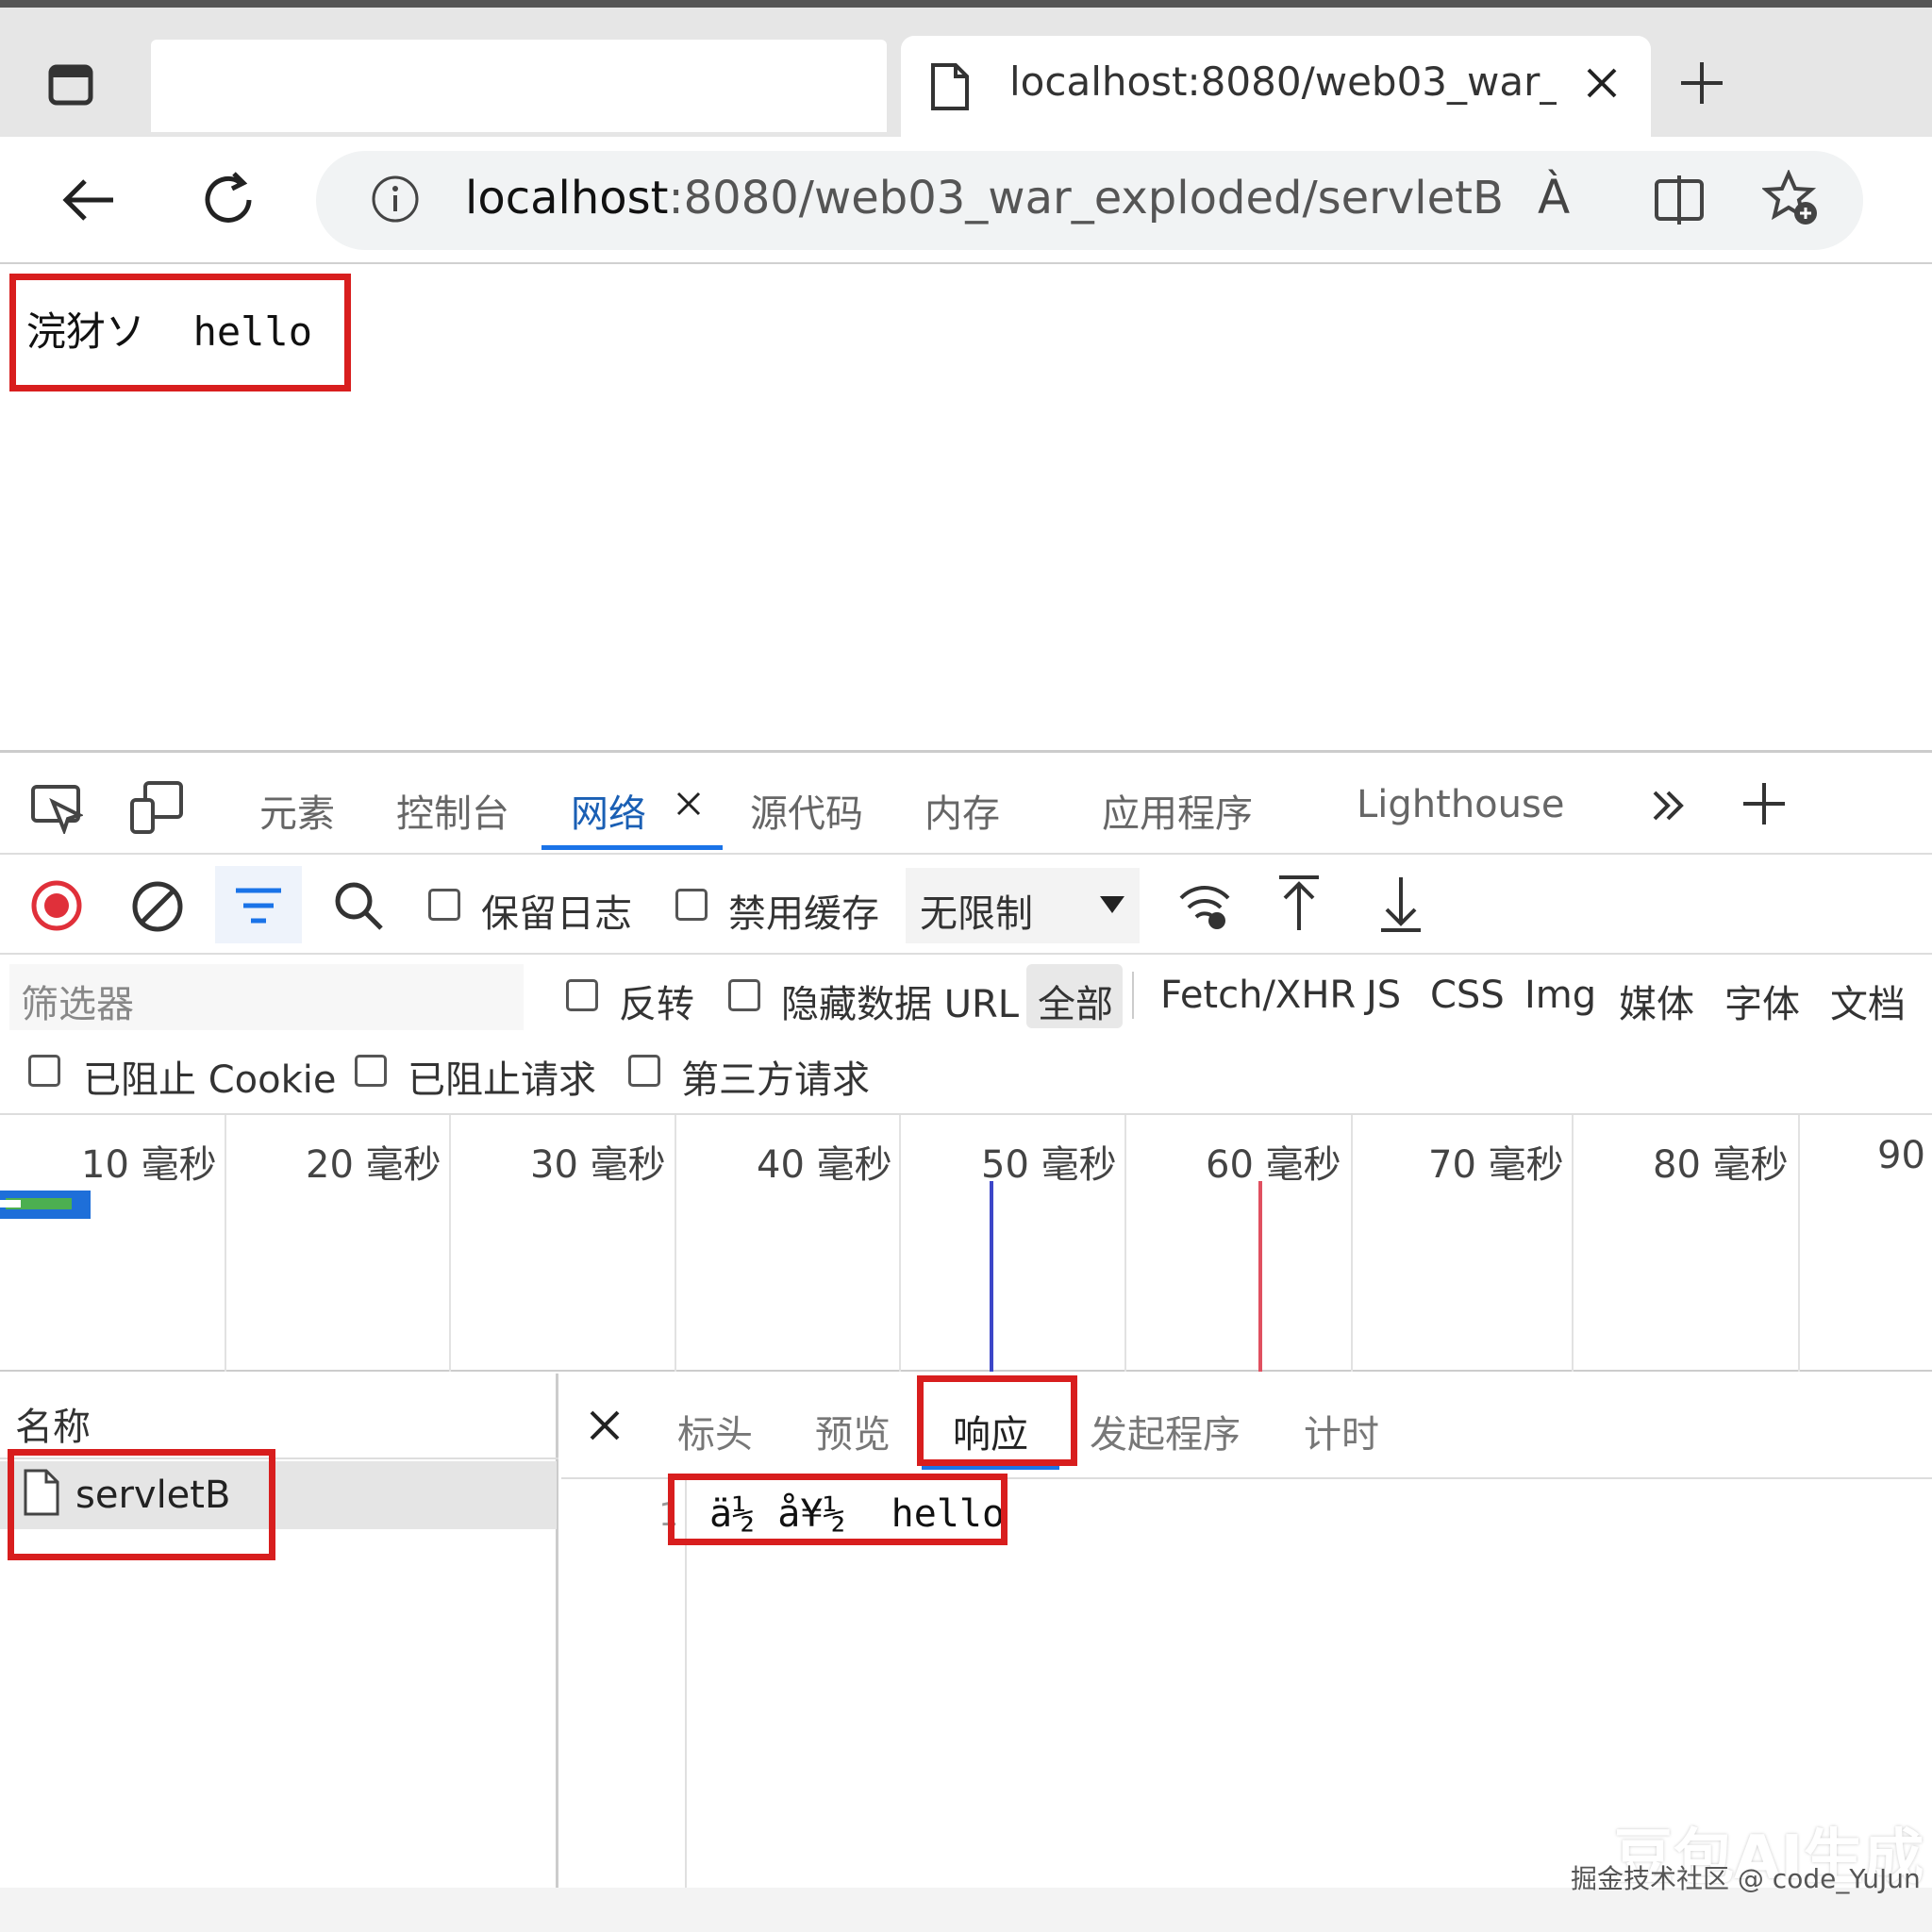  I want to click on read-aloud-icon: À, so click(1554, 198).